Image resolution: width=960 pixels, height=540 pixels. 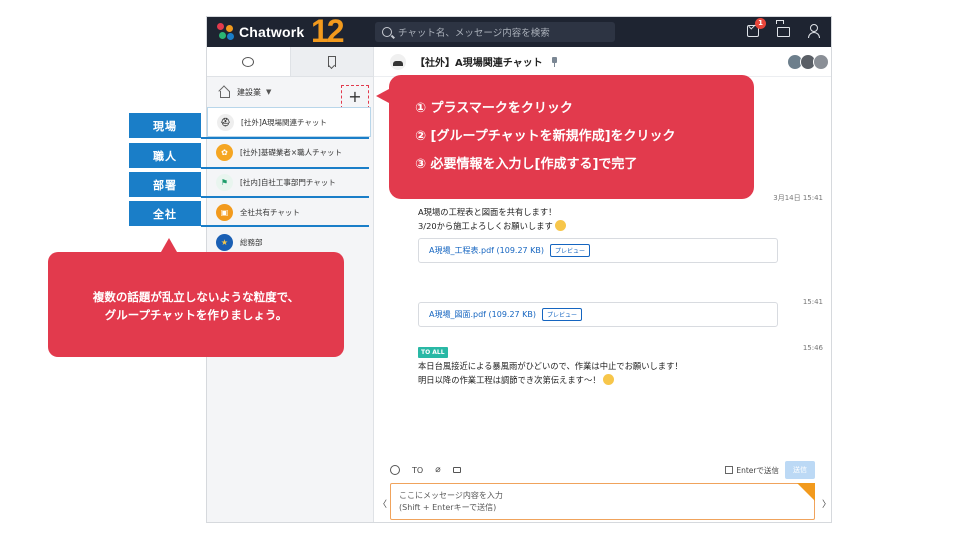 I want to click on room-label: [社外]A現場関連チャット, so click(x=284, y=122).